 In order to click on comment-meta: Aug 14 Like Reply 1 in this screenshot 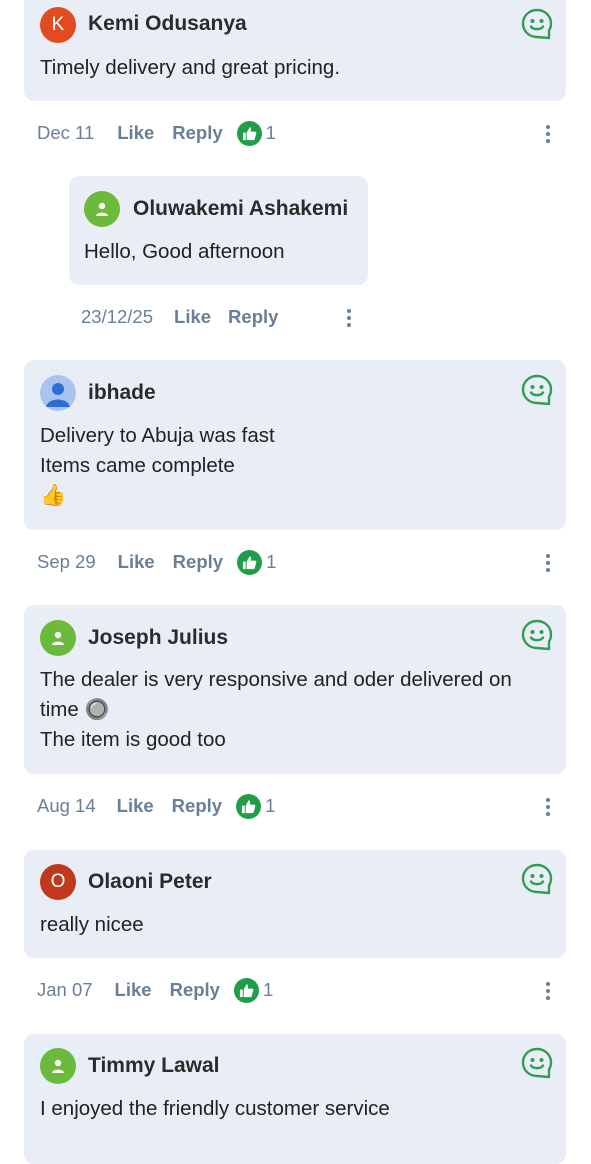, I will do `click(156, 806)`.